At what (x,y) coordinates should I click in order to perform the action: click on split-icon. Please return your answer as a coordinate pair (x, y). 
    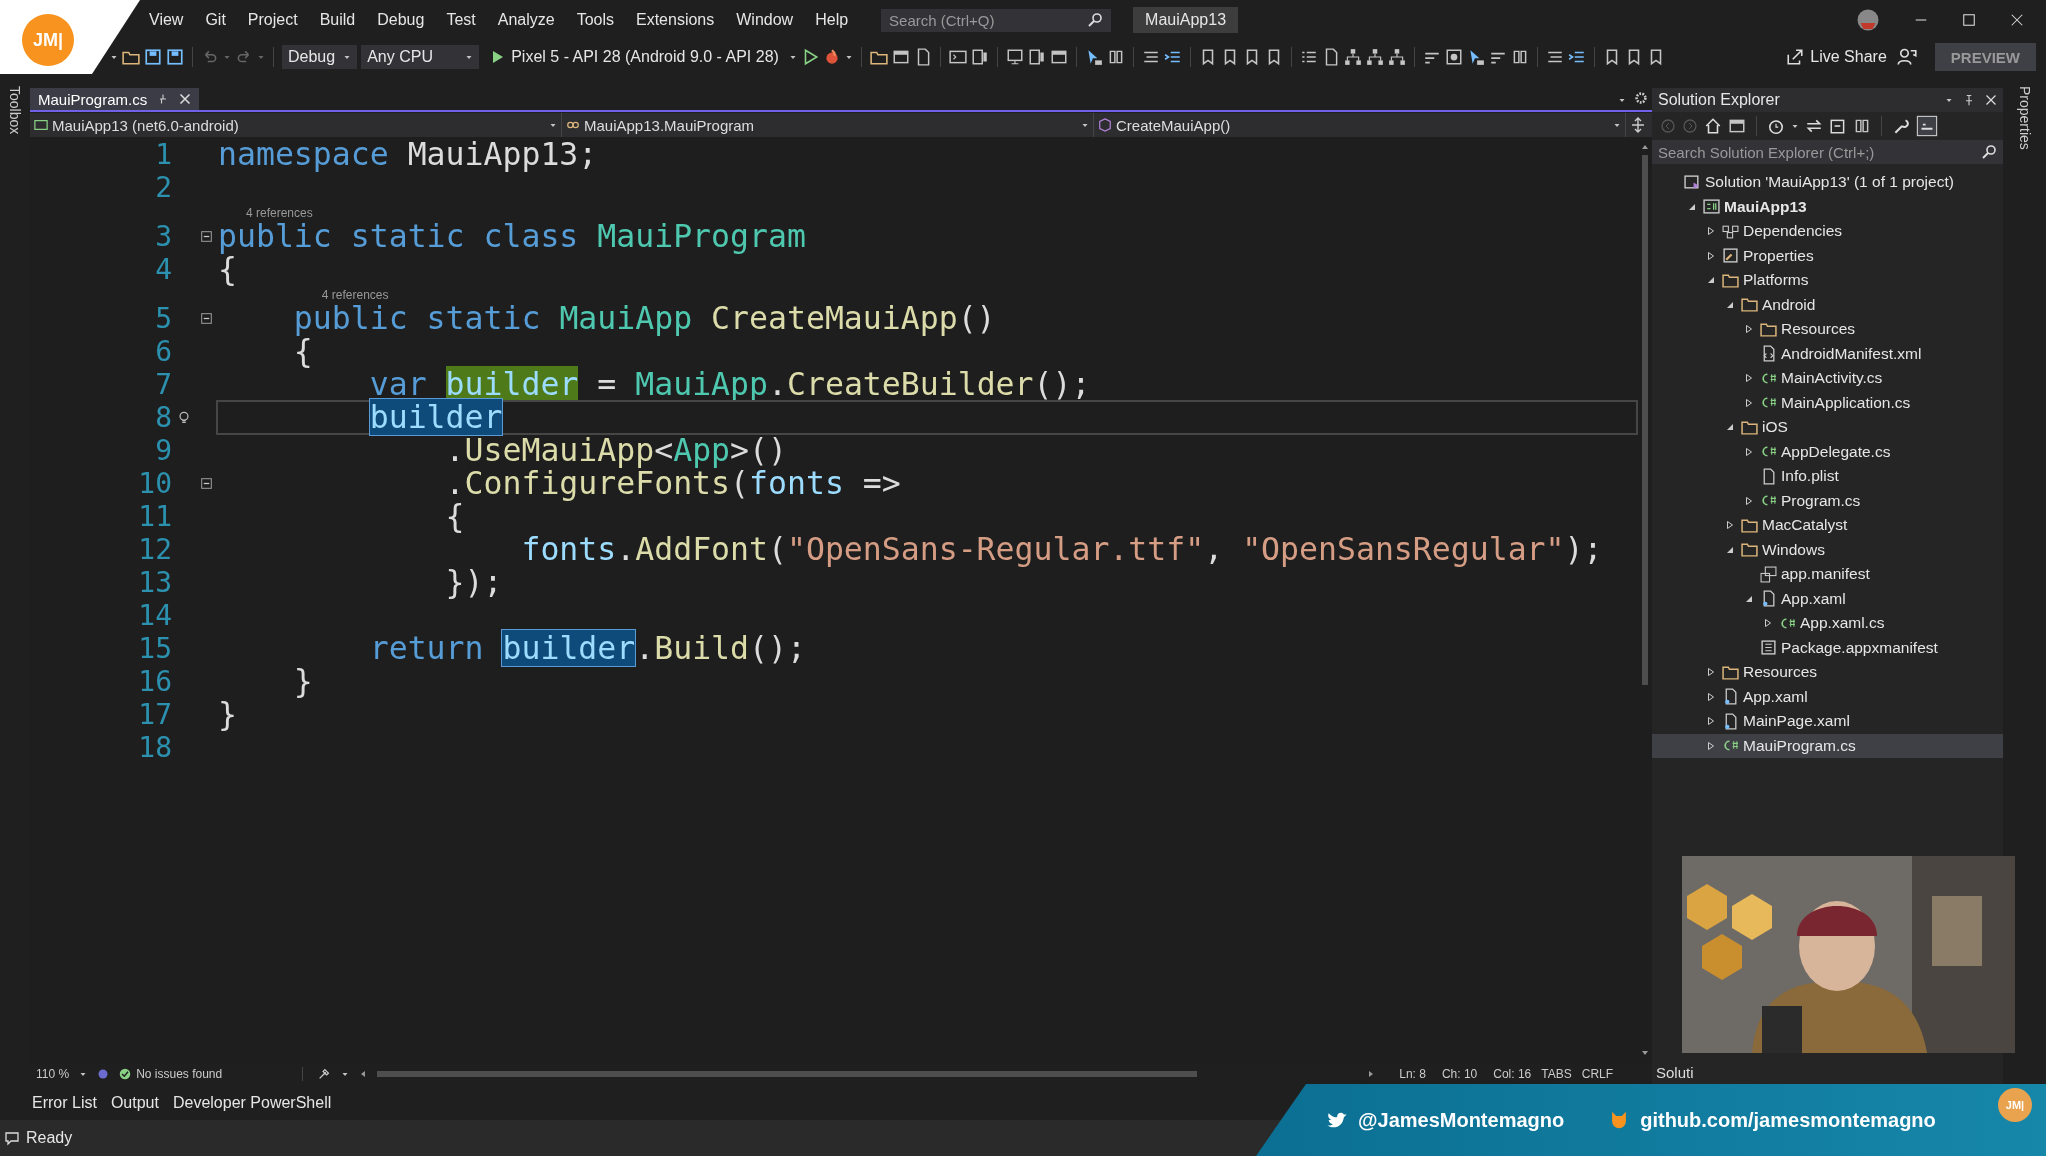
    Looking at the image, I should click on (1638, 125).